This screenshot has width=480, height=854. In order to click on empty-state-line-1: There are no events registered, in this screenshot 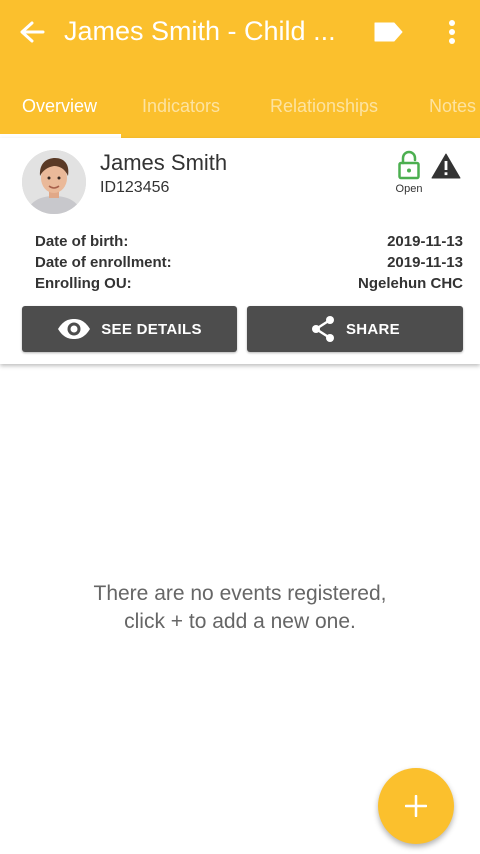, I will do `click(240, 593)`.